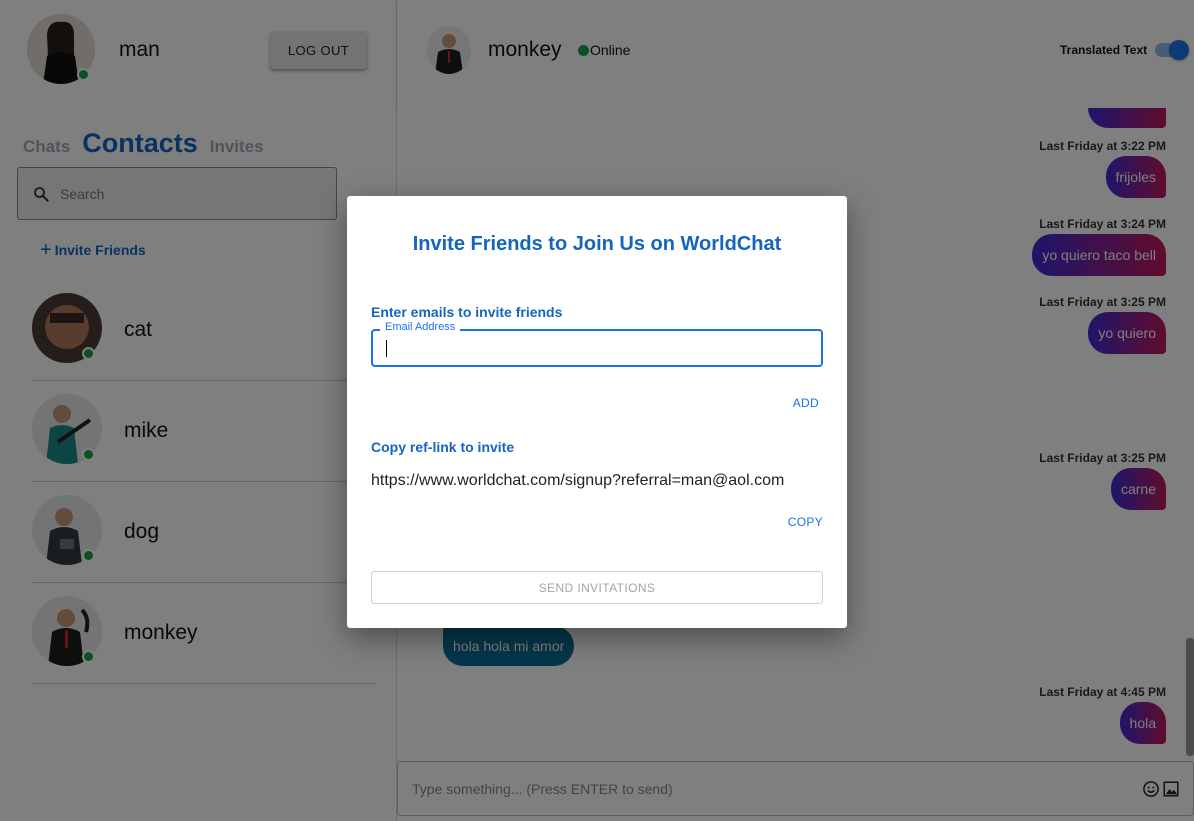 The width and height of the screenshot is (1194, 821). Describe the element at coordinates (597, 244) in the screenshot. I see `dialog-title: Invite Friends to Join Us on WorldChat` at that location.